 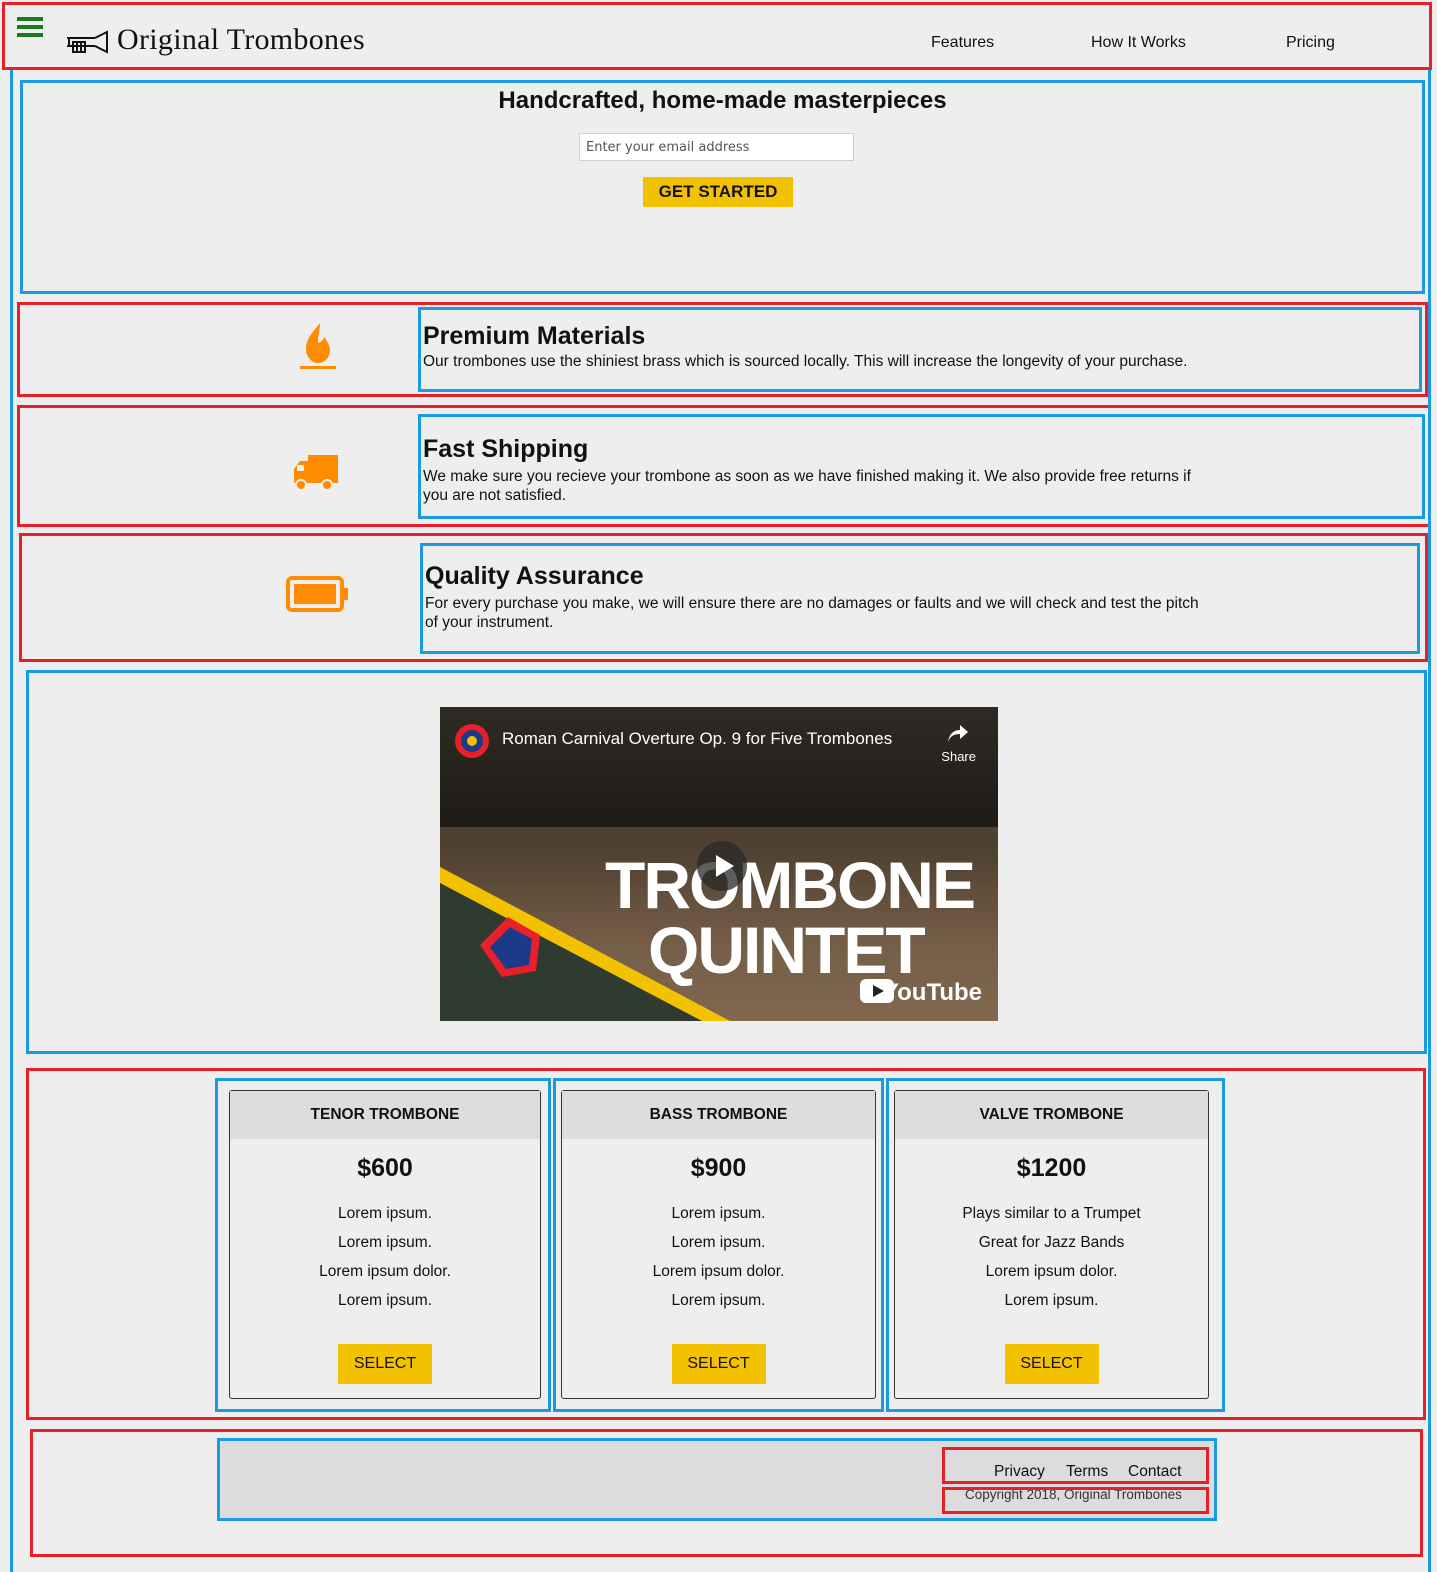 What do you see at coordinates (725, 866) in the screenshot?
I see `play-icon` at bounding box center [725, 866].